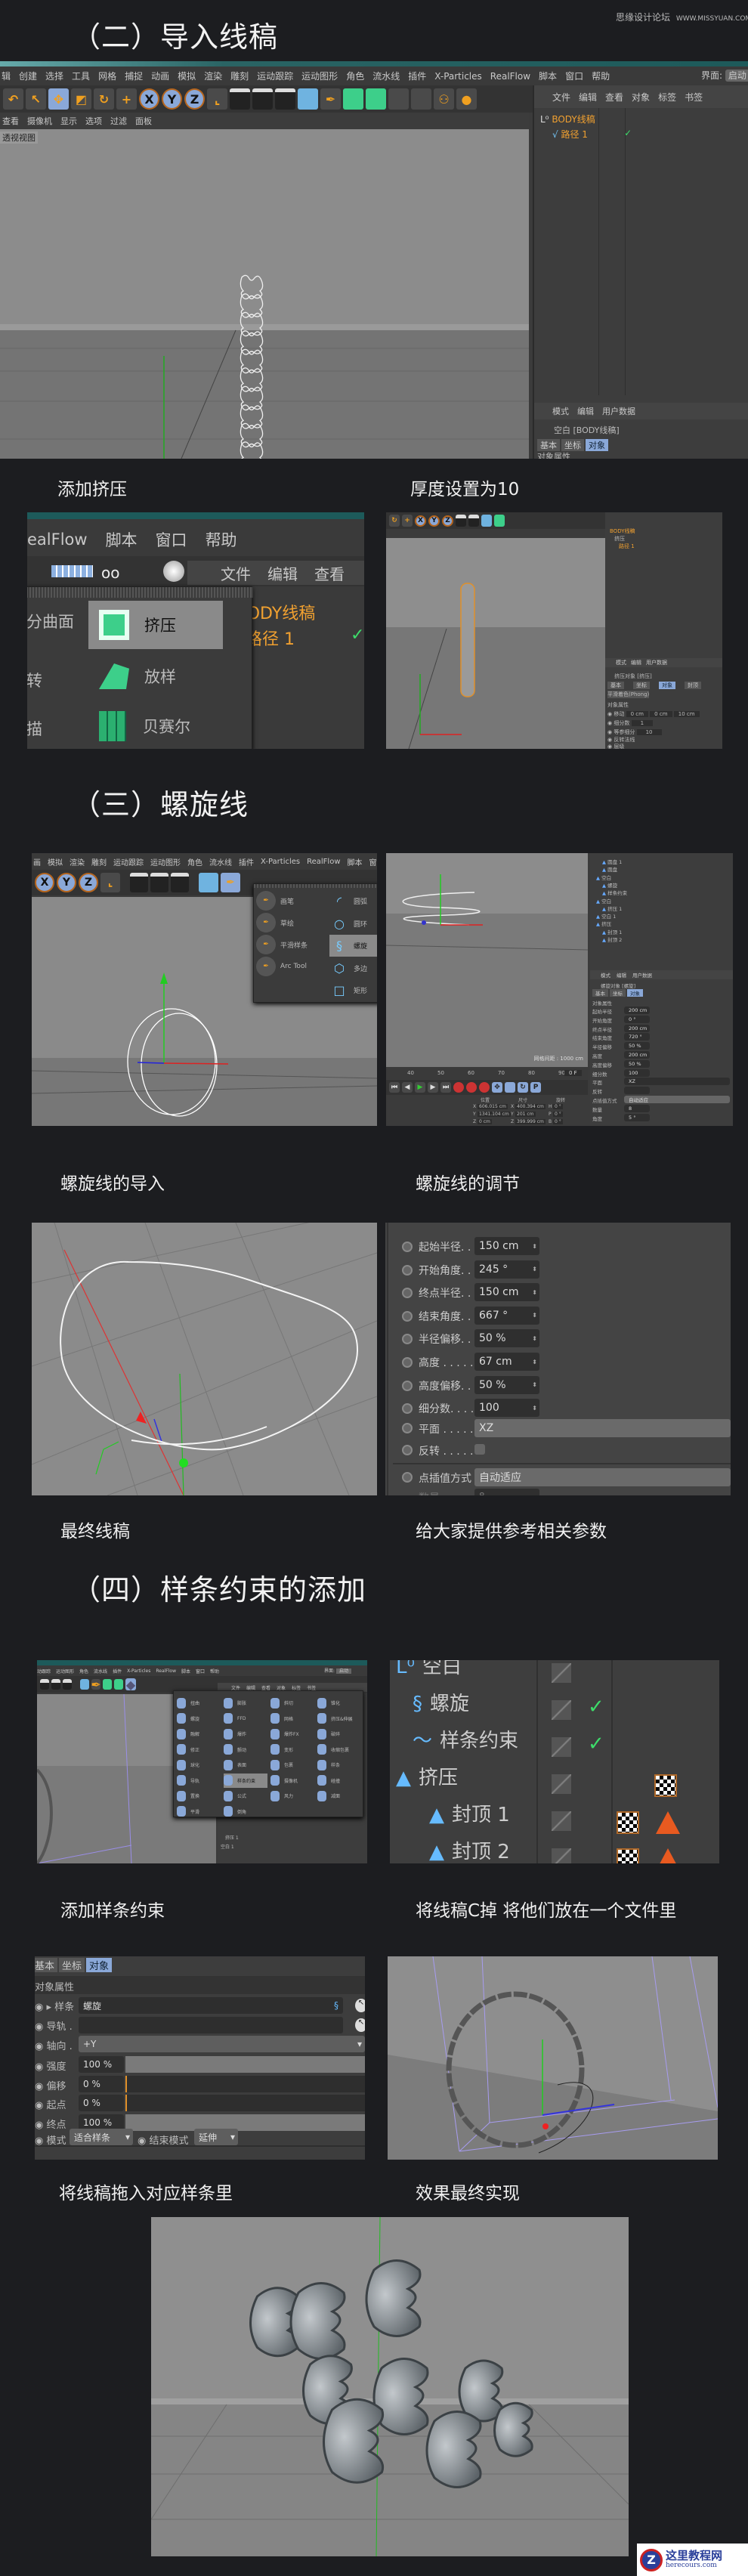  What do you see at coordinates (510, 1087) in the screenshot?
I see `scale-key-icon` at bounding box center [510, 1087].